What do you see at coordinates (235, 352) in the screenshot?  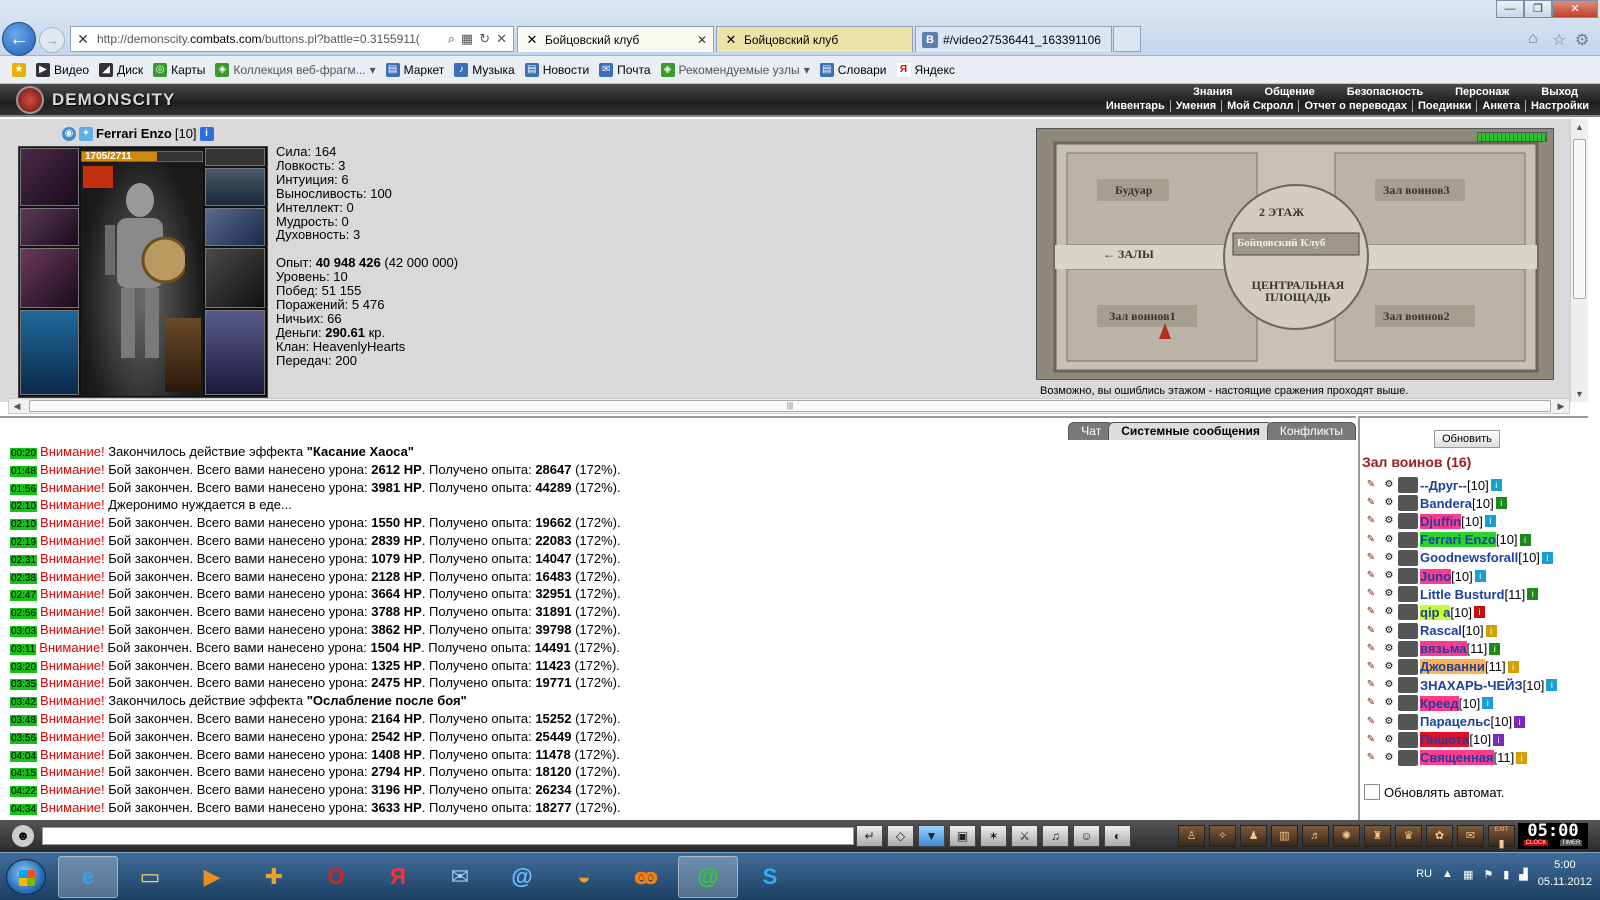 I see `legs-slot` at bounding box center [235, 352].